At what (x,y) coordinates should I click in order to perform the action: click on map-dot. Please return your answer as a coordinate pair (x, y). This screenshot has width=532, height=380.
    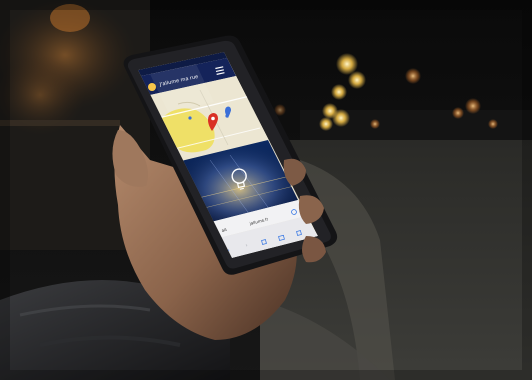
    Looking at the image, I should click on (190, 118).